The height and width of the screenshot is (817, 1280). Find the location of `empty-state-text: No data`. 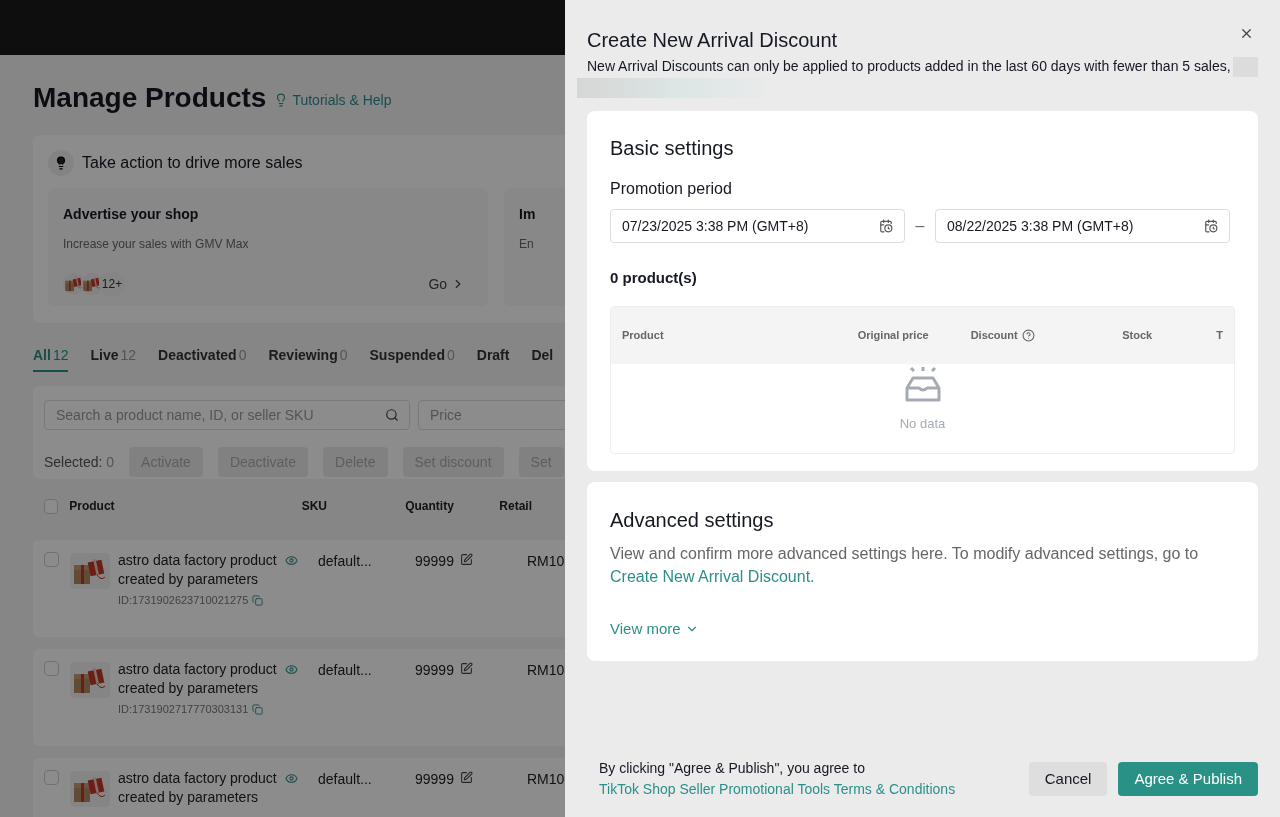

empty-state-text: No data is located at coordinates (922, 423).